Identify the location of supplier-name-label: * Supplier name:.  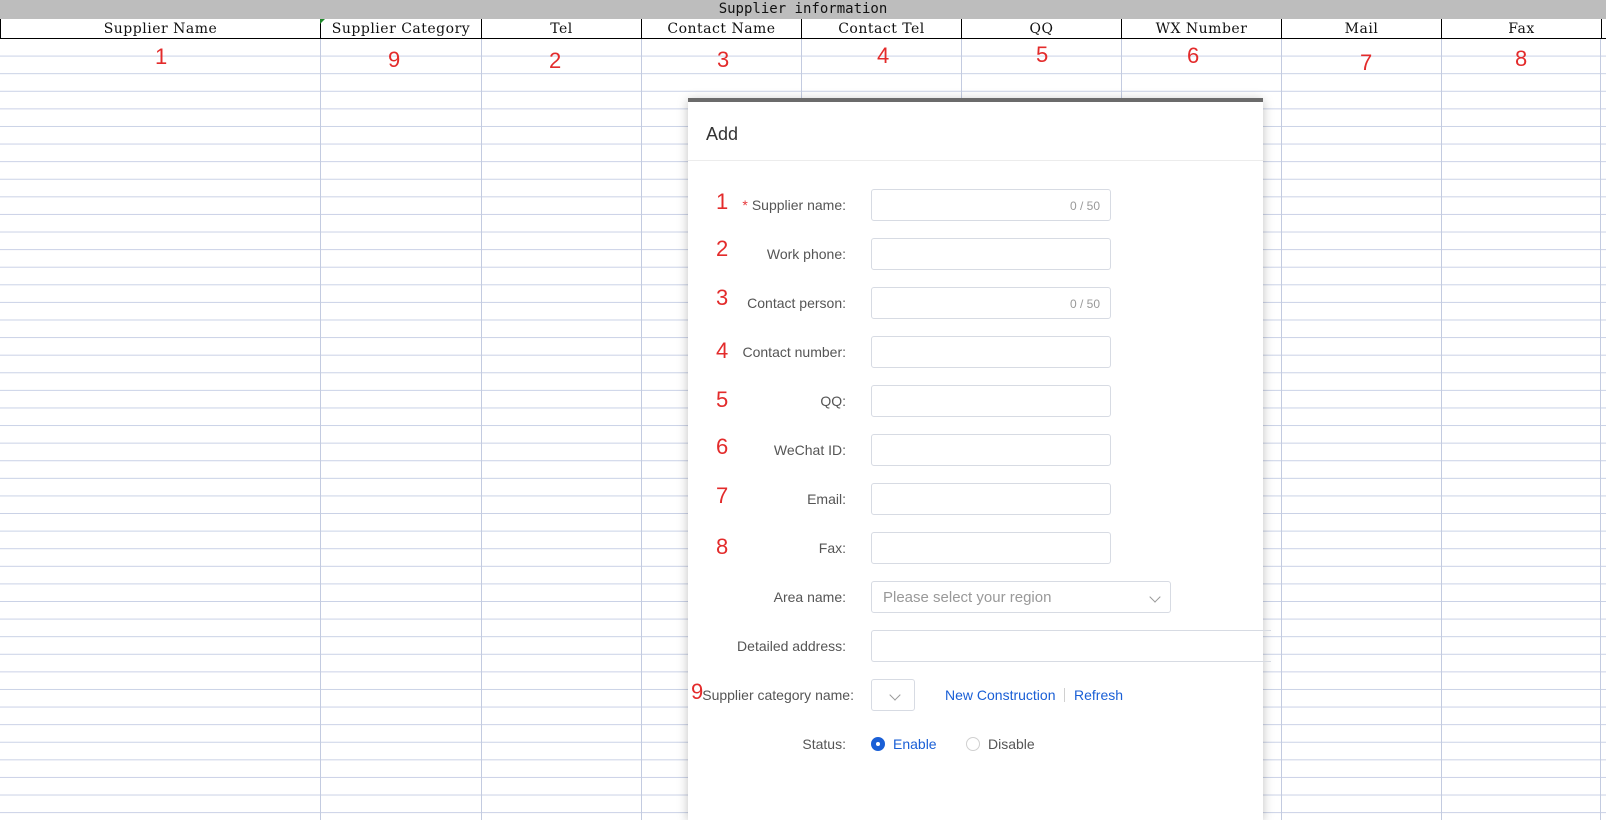
(794, 205).